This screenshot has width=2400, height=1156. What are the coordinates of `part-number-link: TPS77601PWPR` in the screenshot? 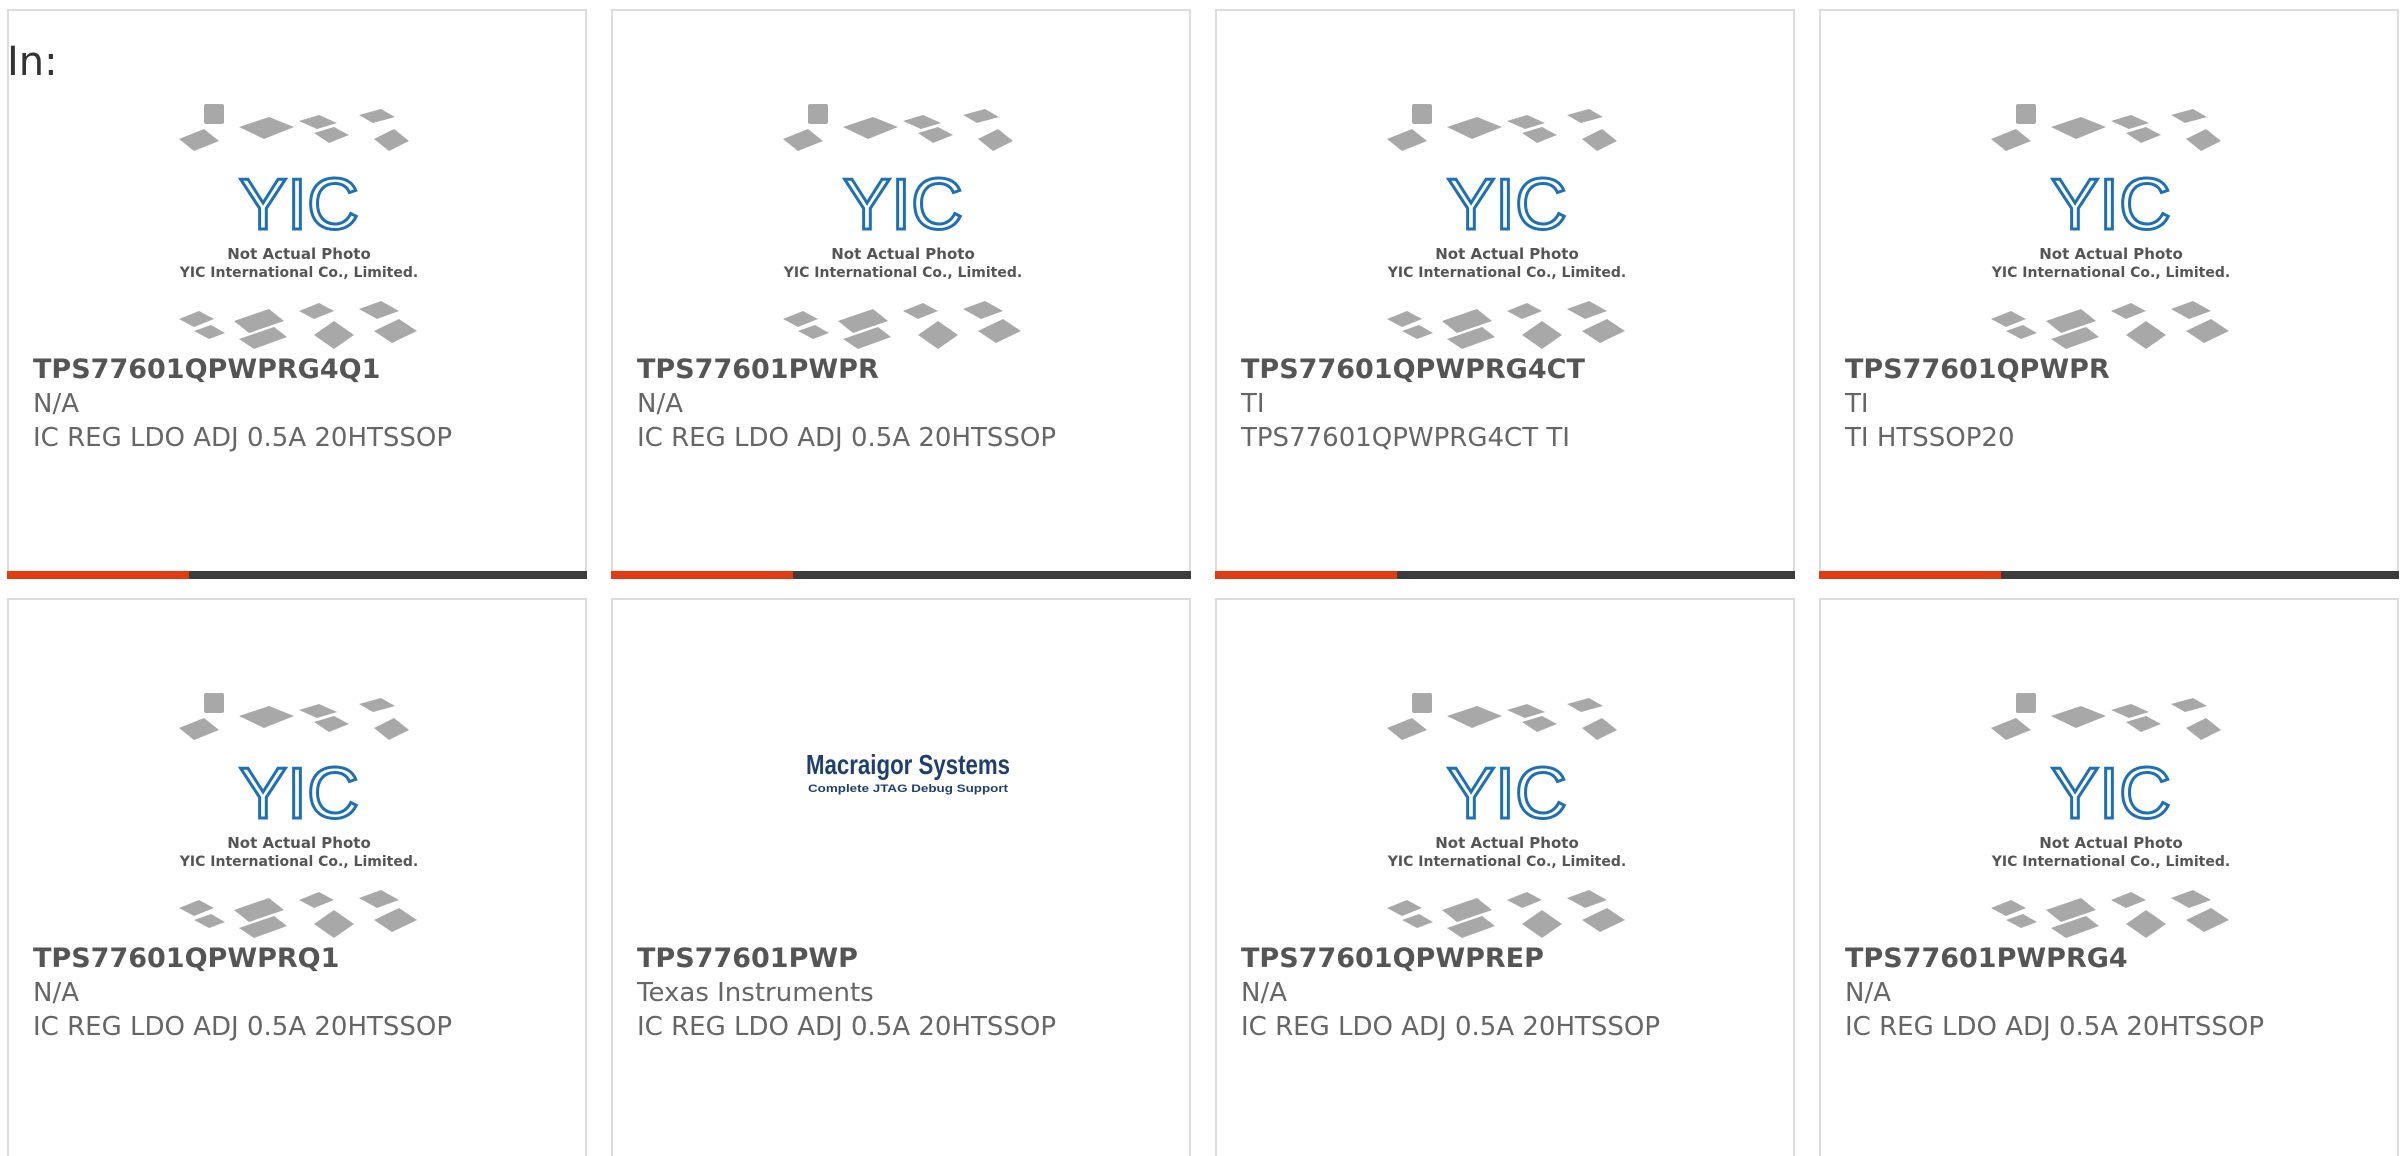 It's located at (907, 370).